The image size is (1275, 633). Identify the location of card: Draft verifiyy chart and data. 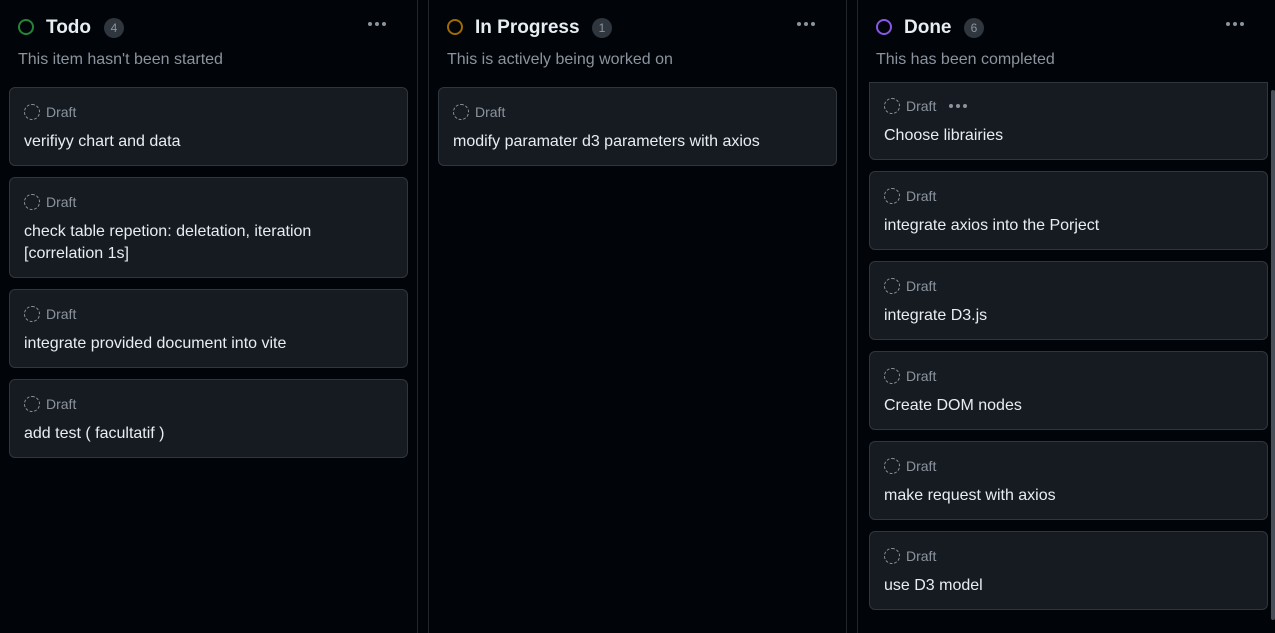
(208, 126).